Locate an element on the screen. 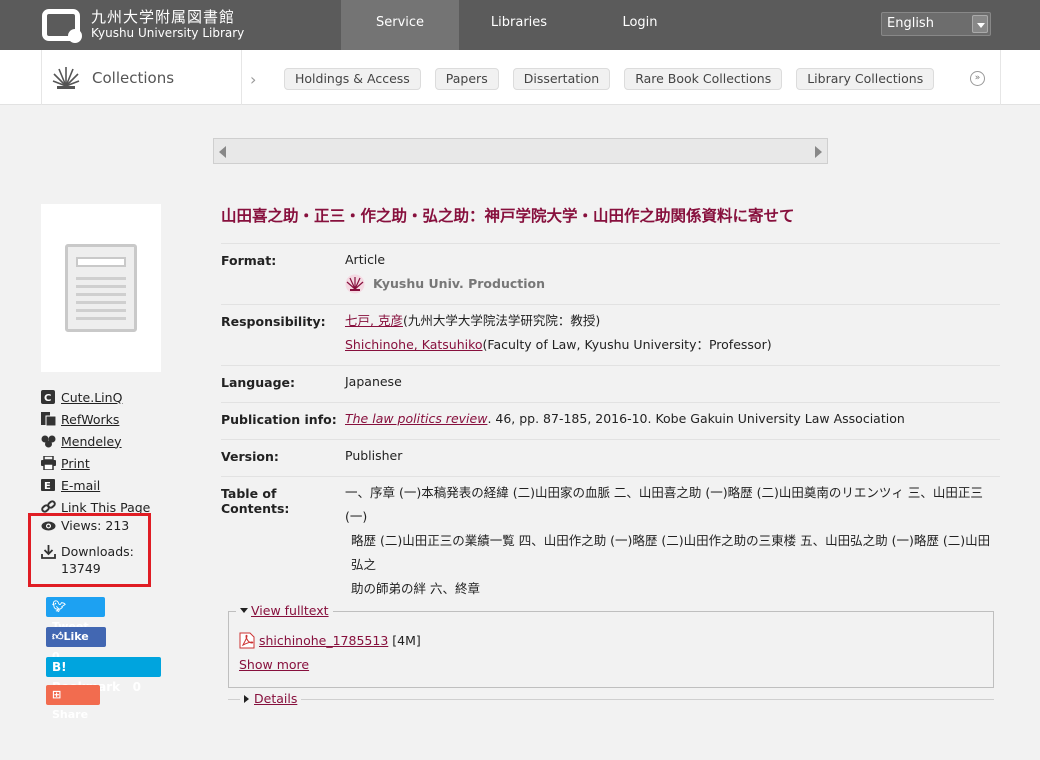 The image size is (1040, 760). bookmark-count: 0 is located at coordinates (137, 687).